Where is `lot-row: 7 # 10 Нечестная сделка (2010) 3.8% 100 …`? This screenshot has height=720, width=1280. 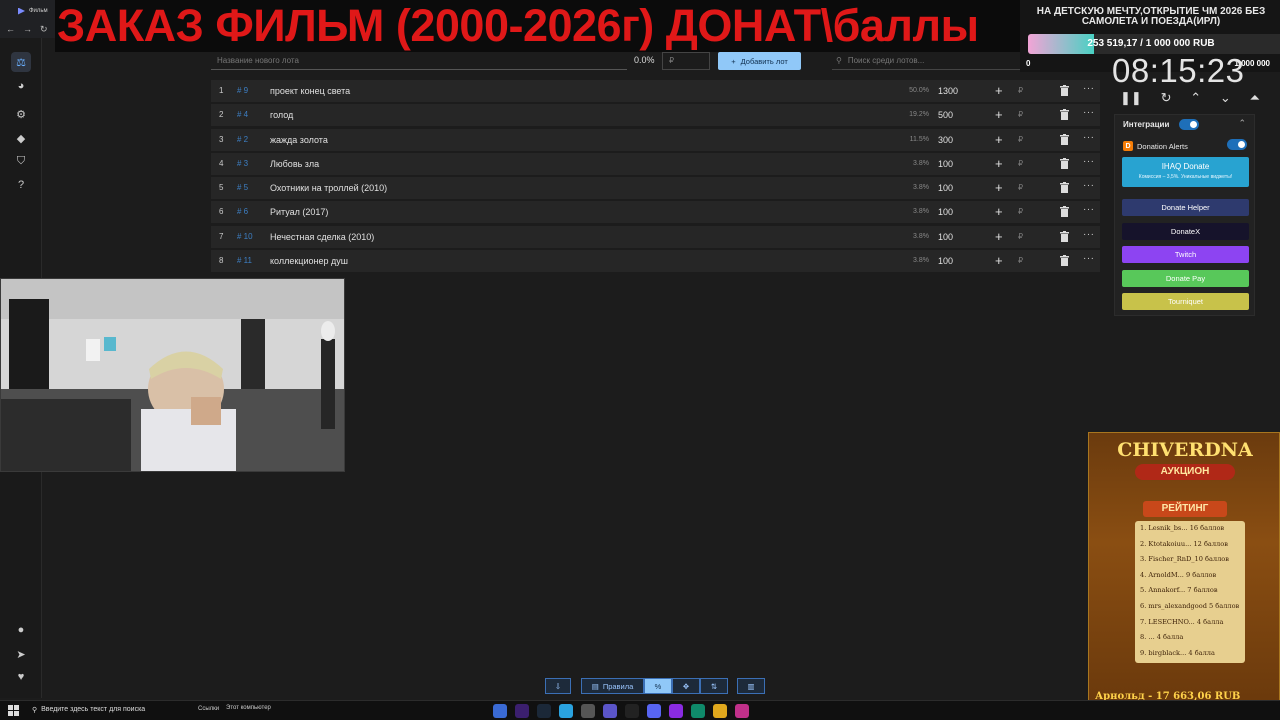
lot-row: 7 # 10 Нечестная сделка (2010) 3.8% 100 … is located at coordinates (655, 236).